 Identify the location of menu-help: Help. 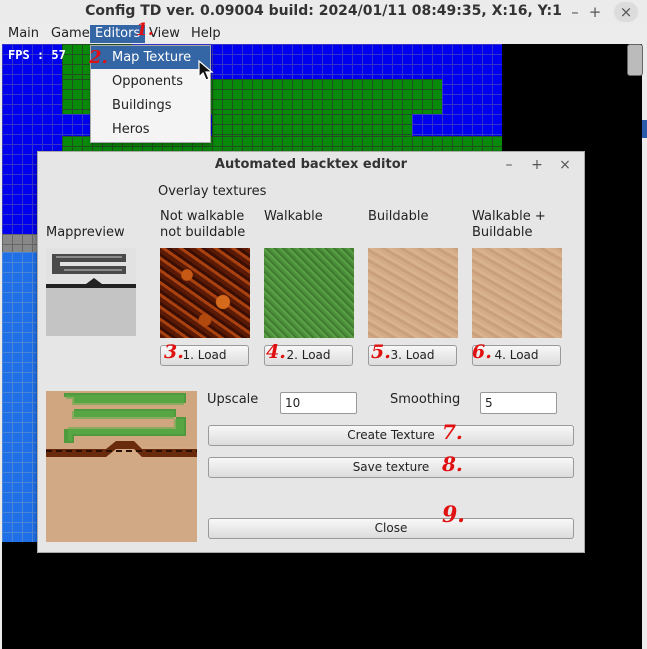
(206, 34).